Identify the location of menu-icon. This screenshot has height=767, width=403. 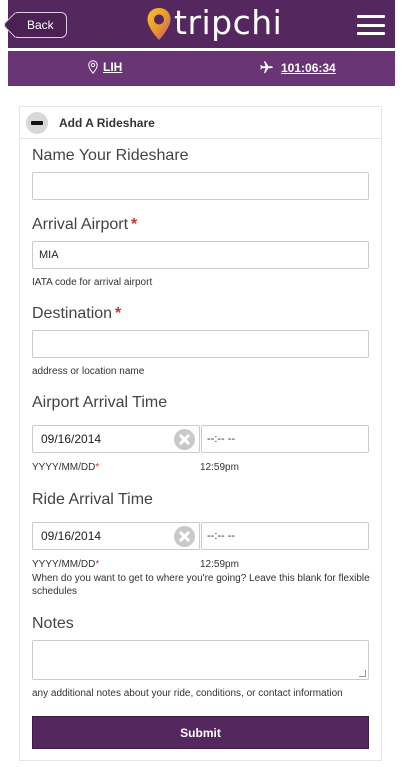
(371, 25).